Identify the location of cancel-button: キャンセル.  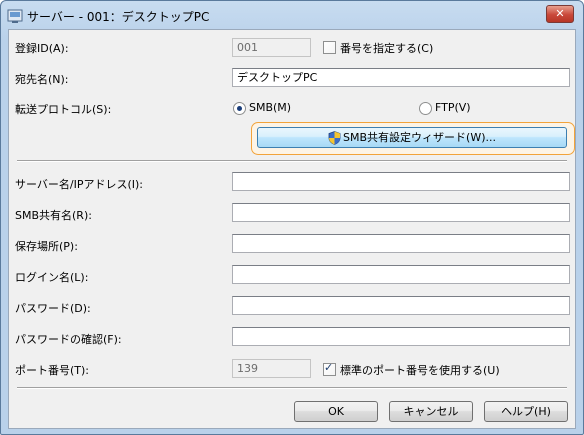
(431, 411).